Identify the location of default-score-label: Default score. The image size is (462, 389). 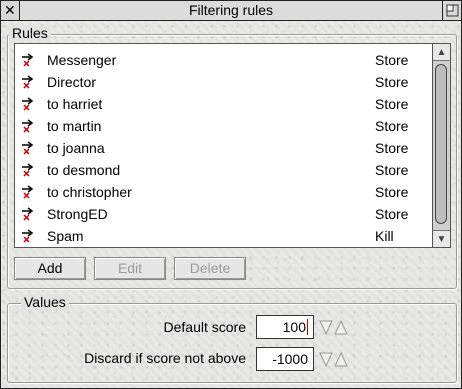
(204, 327).